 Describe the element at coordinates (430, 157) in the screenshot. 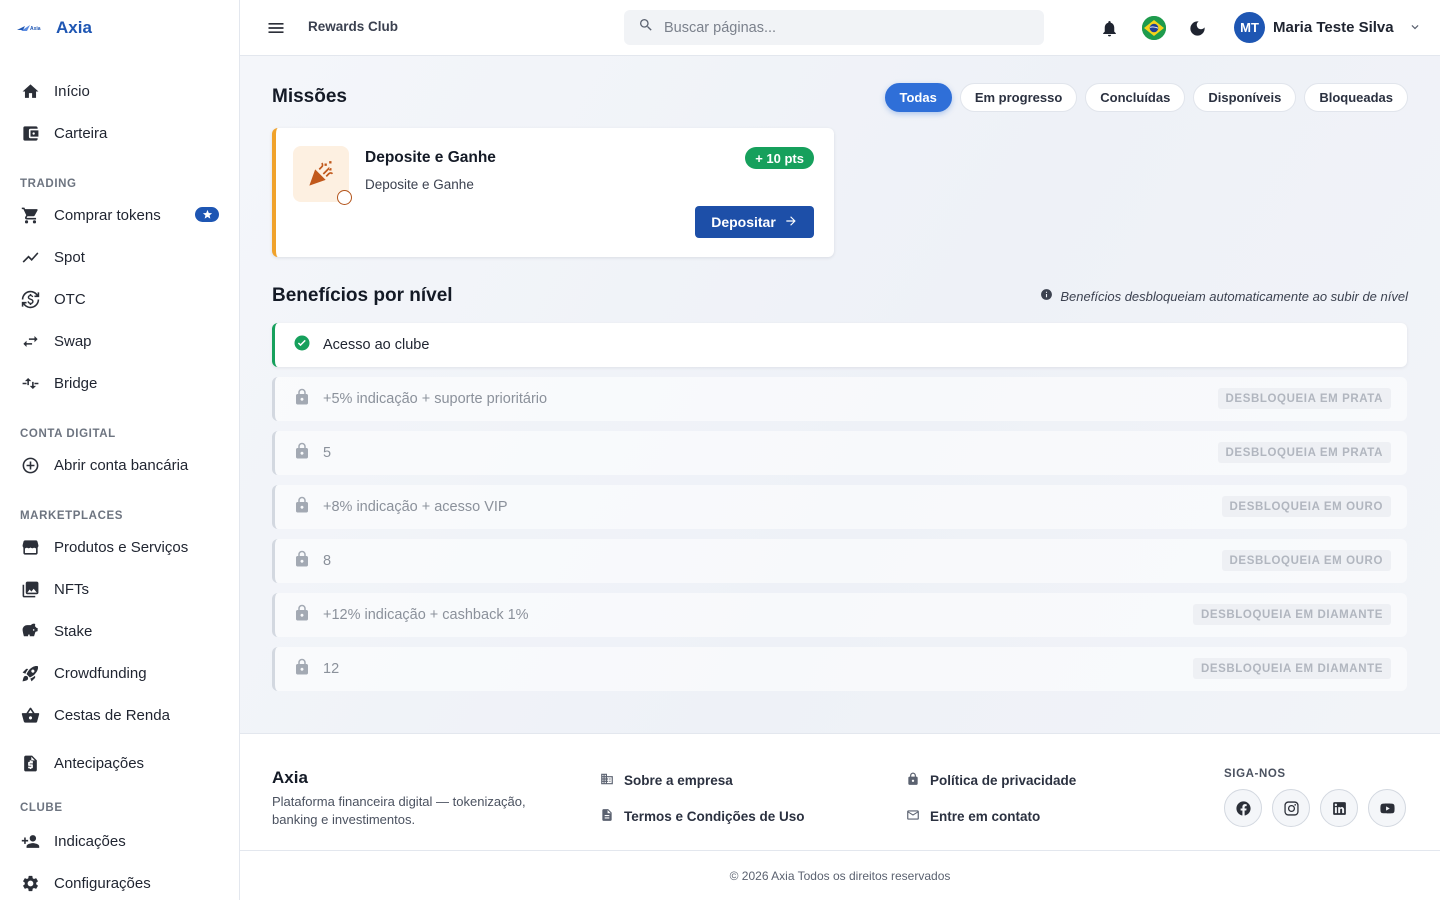

I see `mission-title: Deposite e Ganhe` at that location.